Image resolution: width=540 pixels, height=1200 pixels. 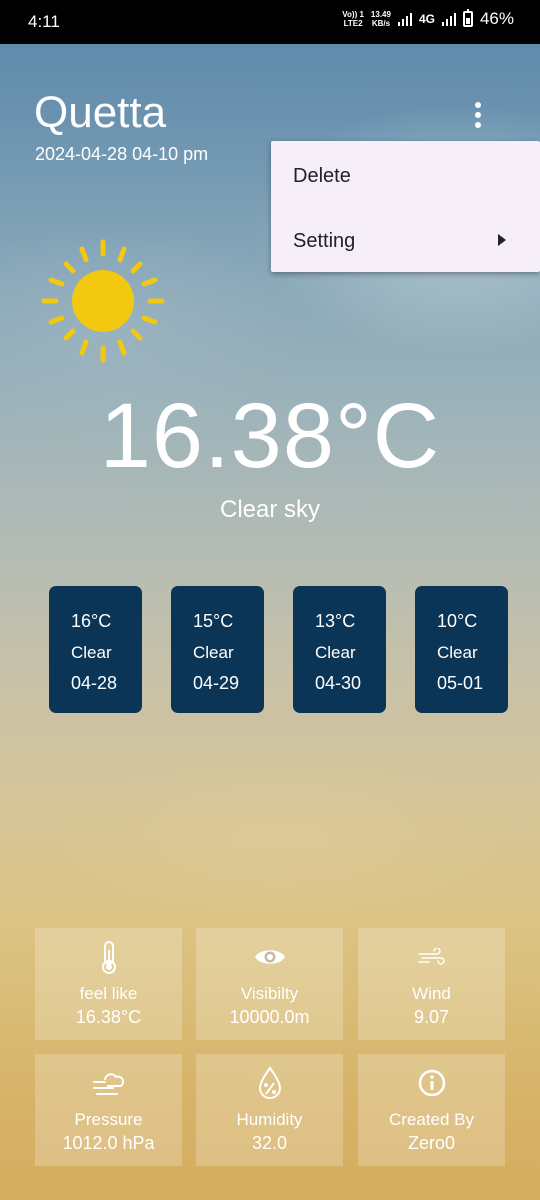 What do you see at coordinates (100, 112) in the screenshot?
I see `city-name: Quetta` at bounding box center [100, 112].